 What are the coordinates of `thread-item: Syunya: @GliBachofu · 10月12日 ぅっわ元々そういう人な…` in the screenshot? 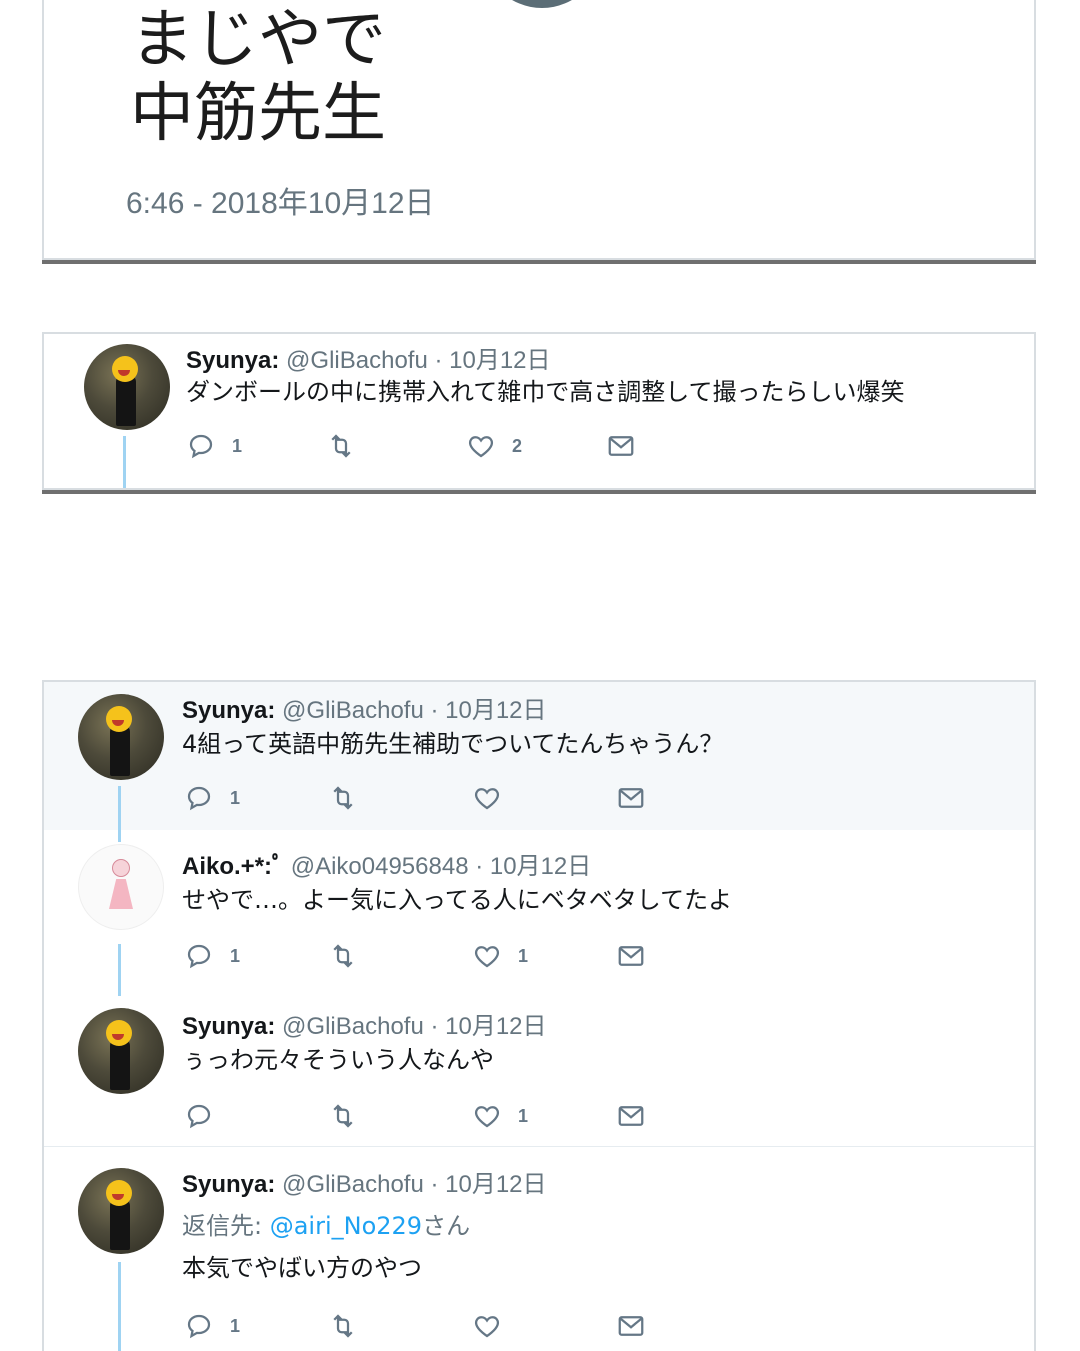 It's located at (539, 1069).